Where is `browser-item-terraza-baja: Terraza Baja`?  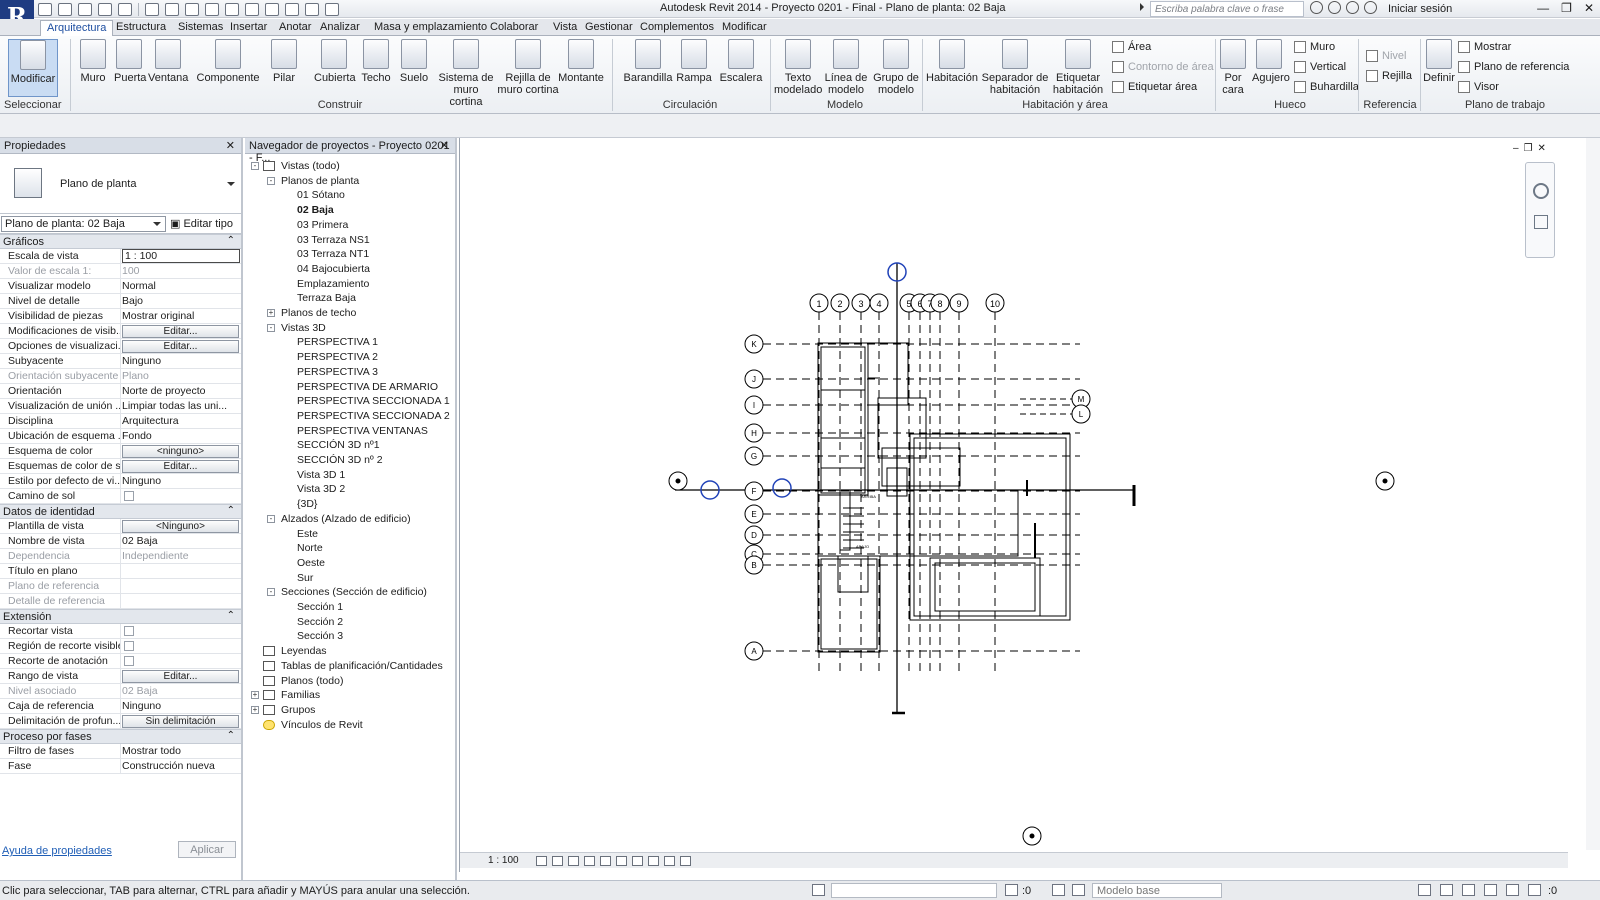
browser-item-terraza-baja: Terraza Baja is located at coordinates (326, 298).